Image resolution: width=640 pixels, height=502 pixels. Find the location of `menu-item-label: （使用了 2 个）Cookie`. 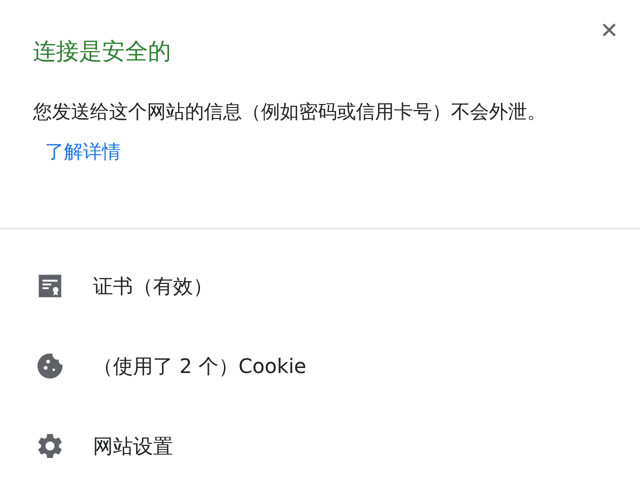

menu-item-label: （使用了 2 个）Cookie is located at coordinates (199, 366).